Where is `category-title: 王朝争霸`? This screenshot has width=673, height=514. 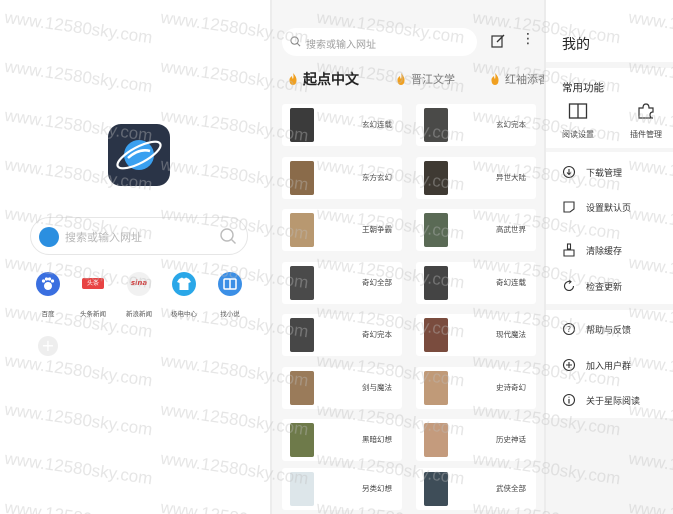 category-title: 王朝争霸 is located at coordinates (377, 229).